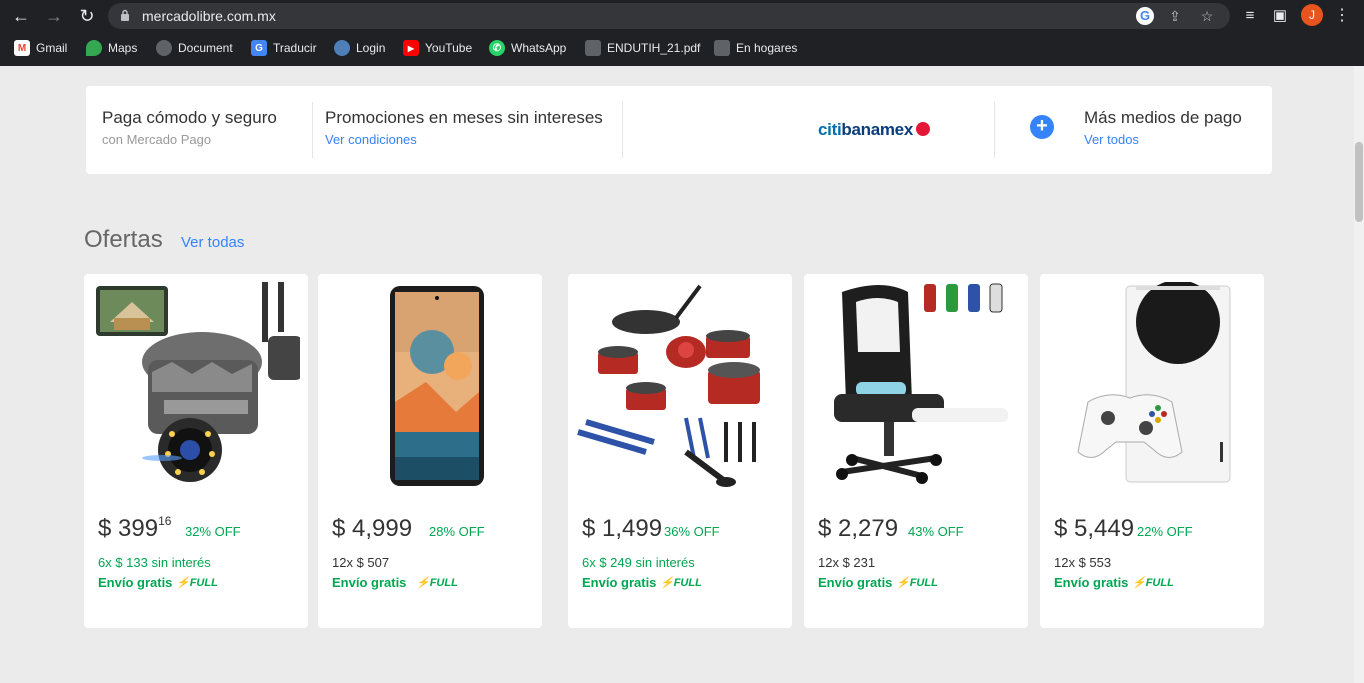 This screenshot has height=683, width=1364. What do you see at coordinates (372, 528) in the screenshot?
I see `product-price: $ 4,999` at bounding box center [372, 528].